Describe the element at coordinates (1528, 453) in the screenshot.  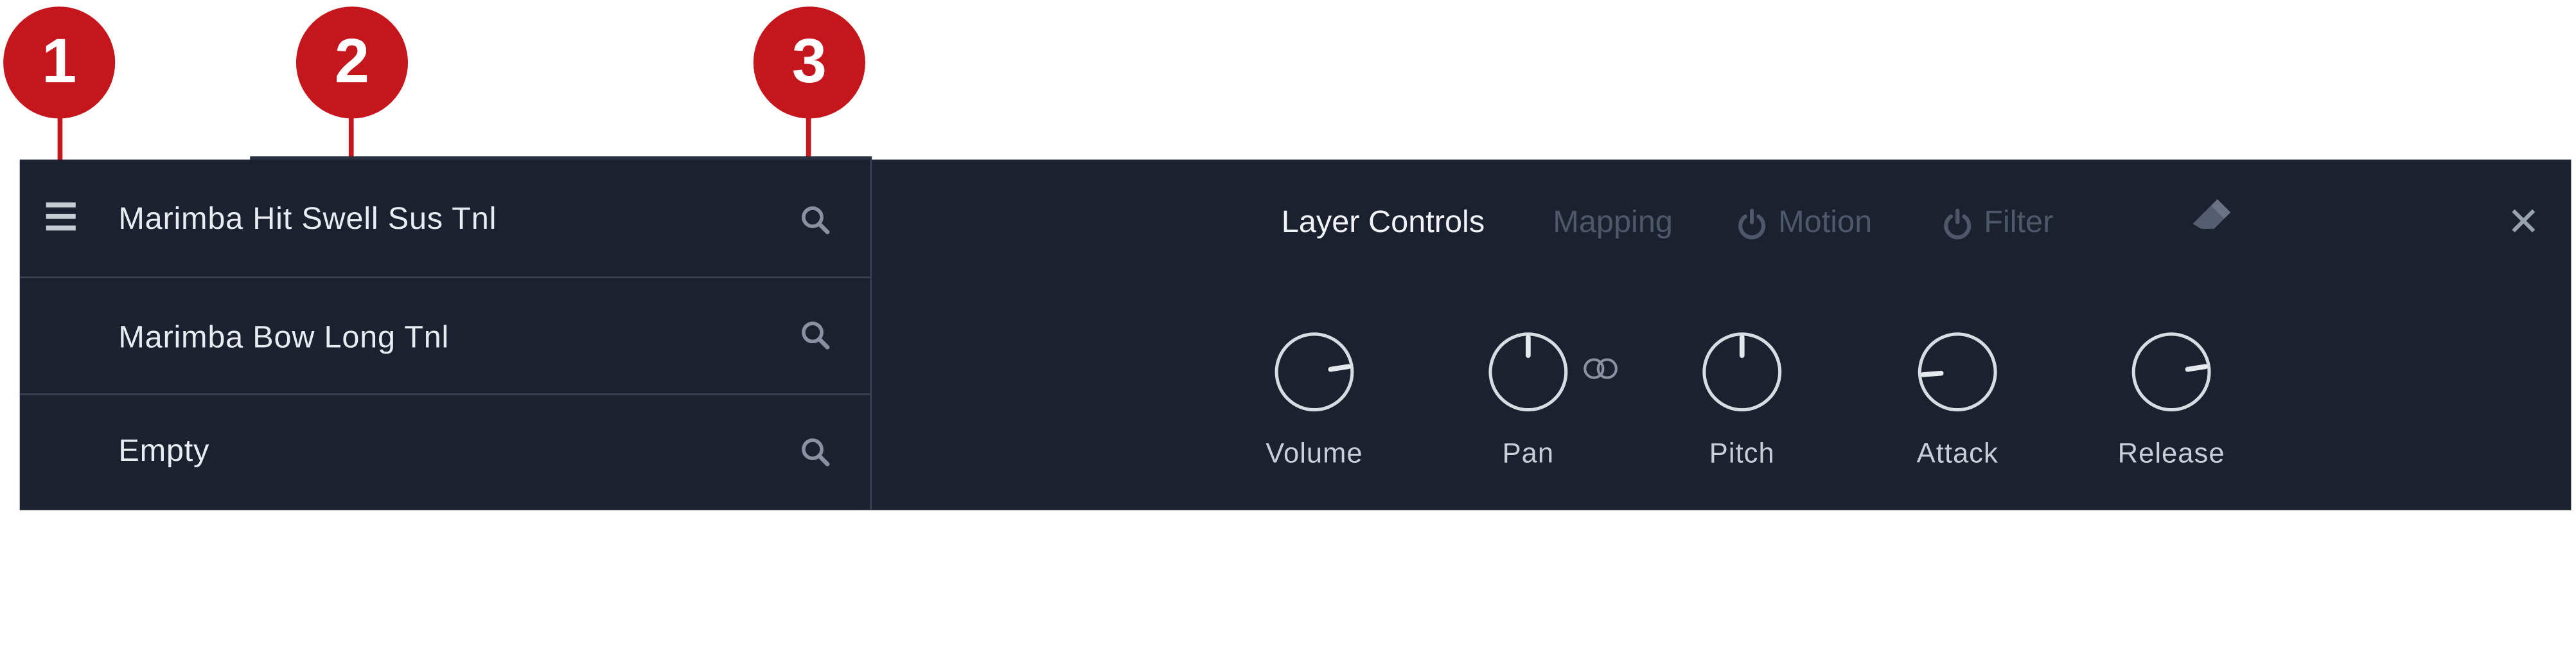
I see `knob-label: Pan` at that location.